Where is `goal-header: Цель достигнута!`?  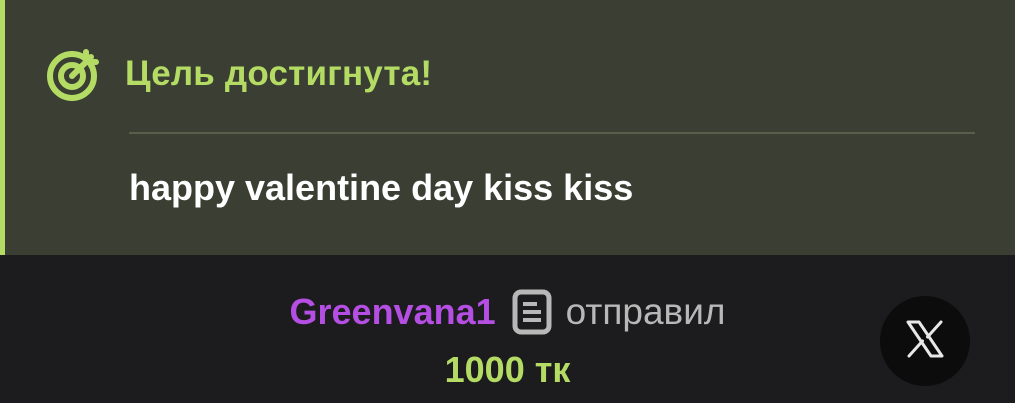 goal-header: Цель достигнута! is located at coordinates (237, 74).